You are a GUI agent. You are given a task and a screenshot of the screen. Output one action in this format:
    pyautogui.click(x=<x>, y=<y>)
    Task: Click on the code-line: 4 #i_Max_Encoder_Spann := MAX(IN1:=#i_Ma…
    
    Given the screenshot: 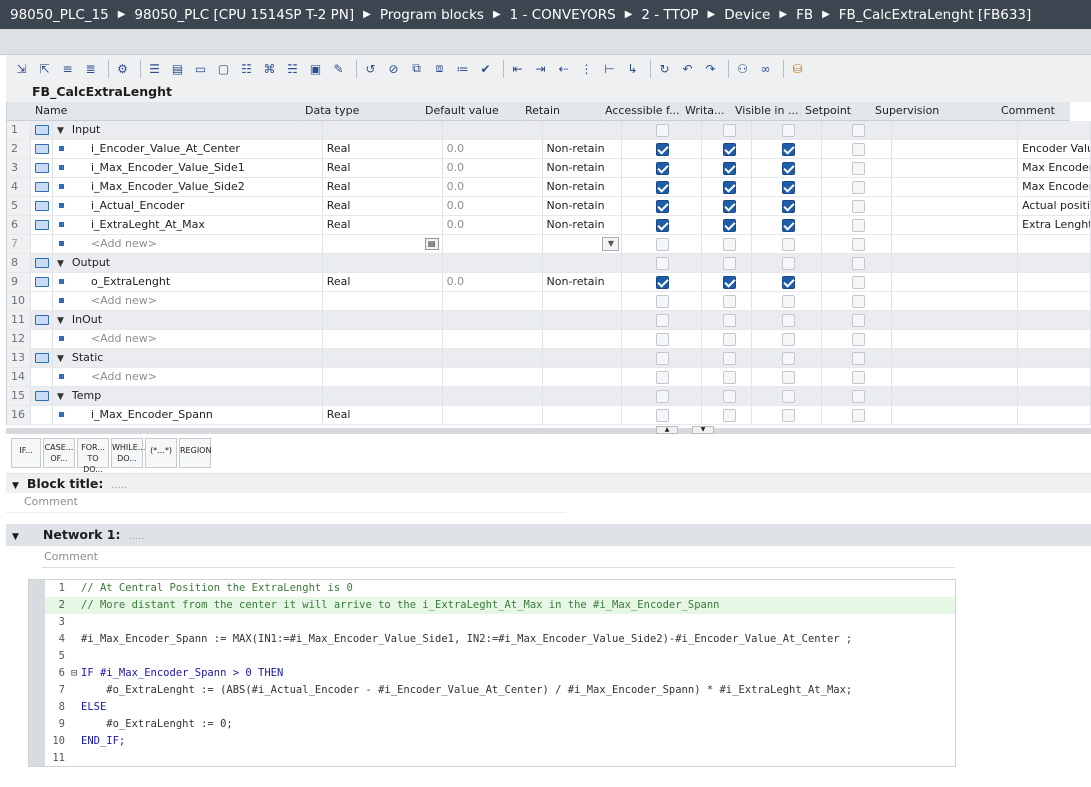 What is the action you would take?
    pyautogui.click(x=500, y=639)
    